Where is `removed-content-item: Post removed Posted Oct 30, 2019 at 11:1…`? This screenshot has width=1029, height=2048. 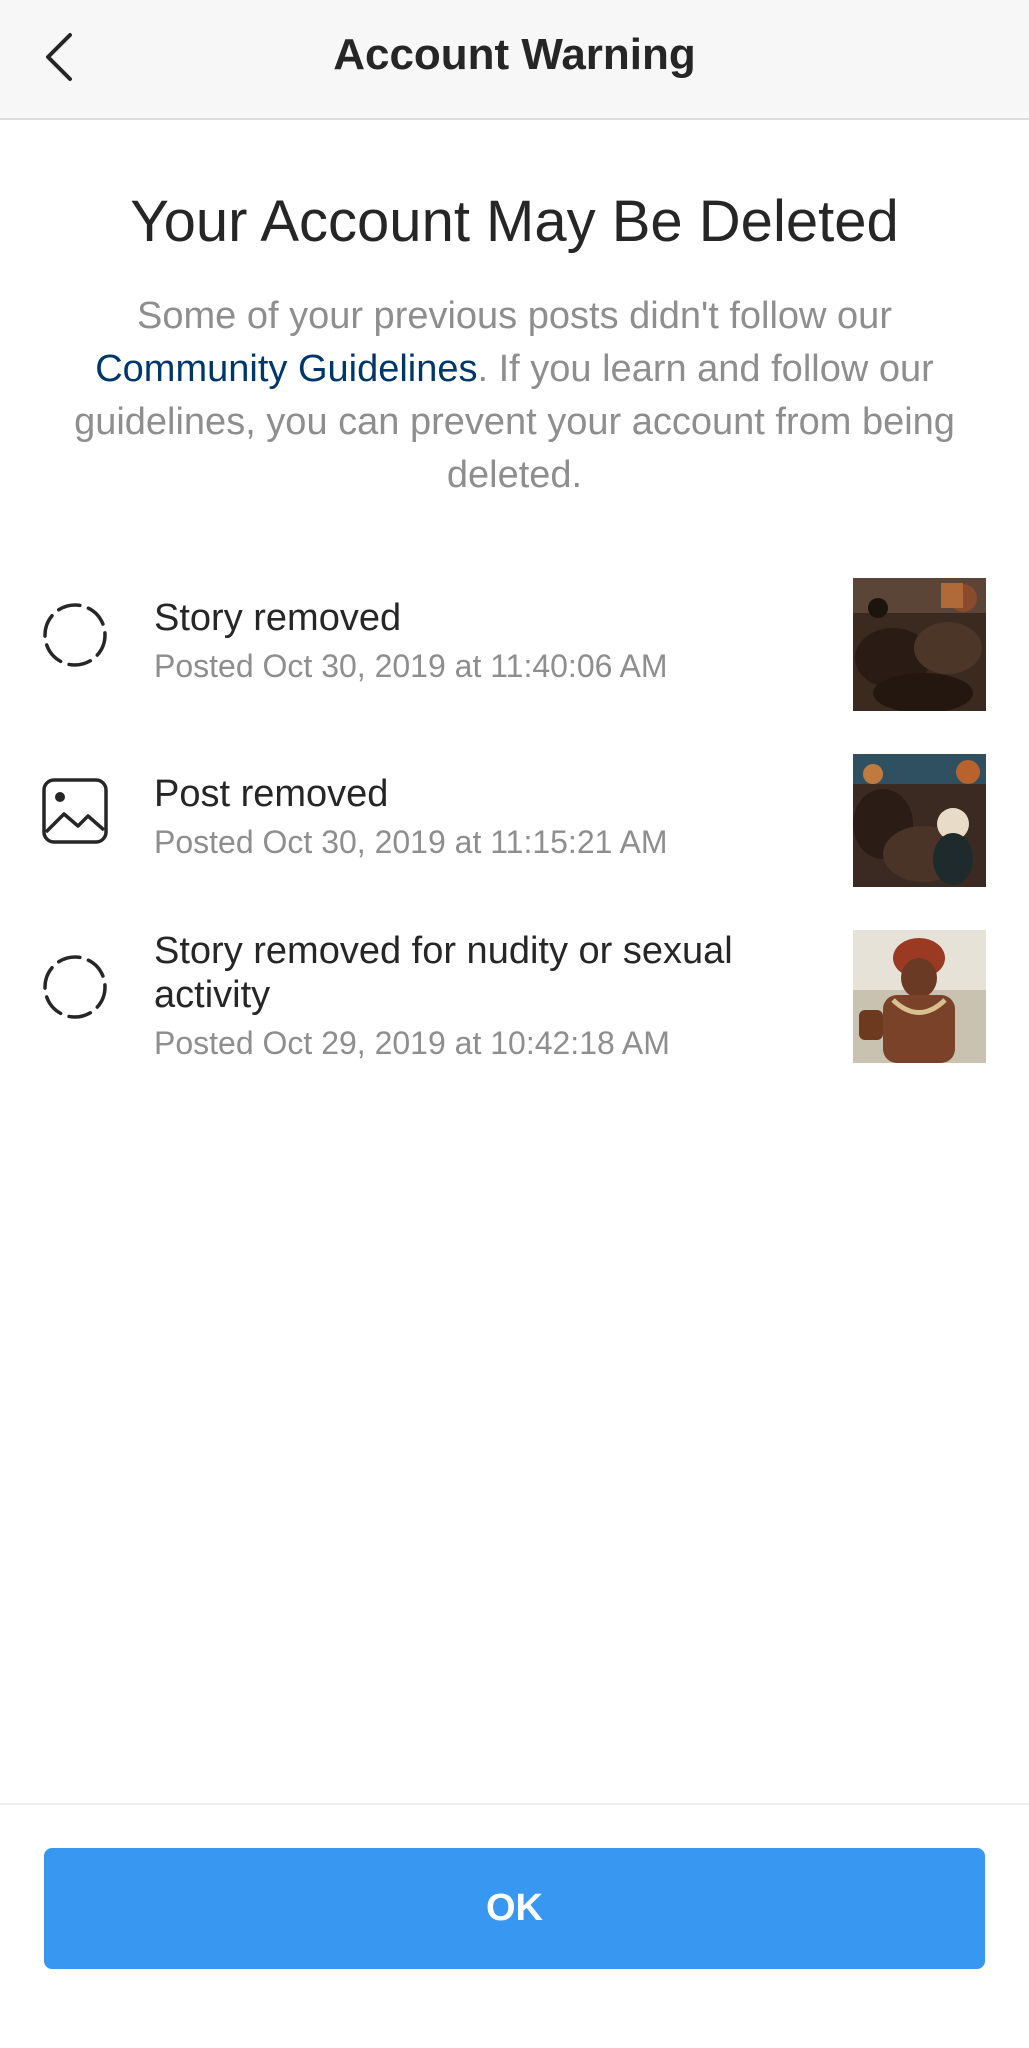
removed-content-item: Post removed Posted Oct 30, 2019 at 11:1… is located at coordinates (514, 824).